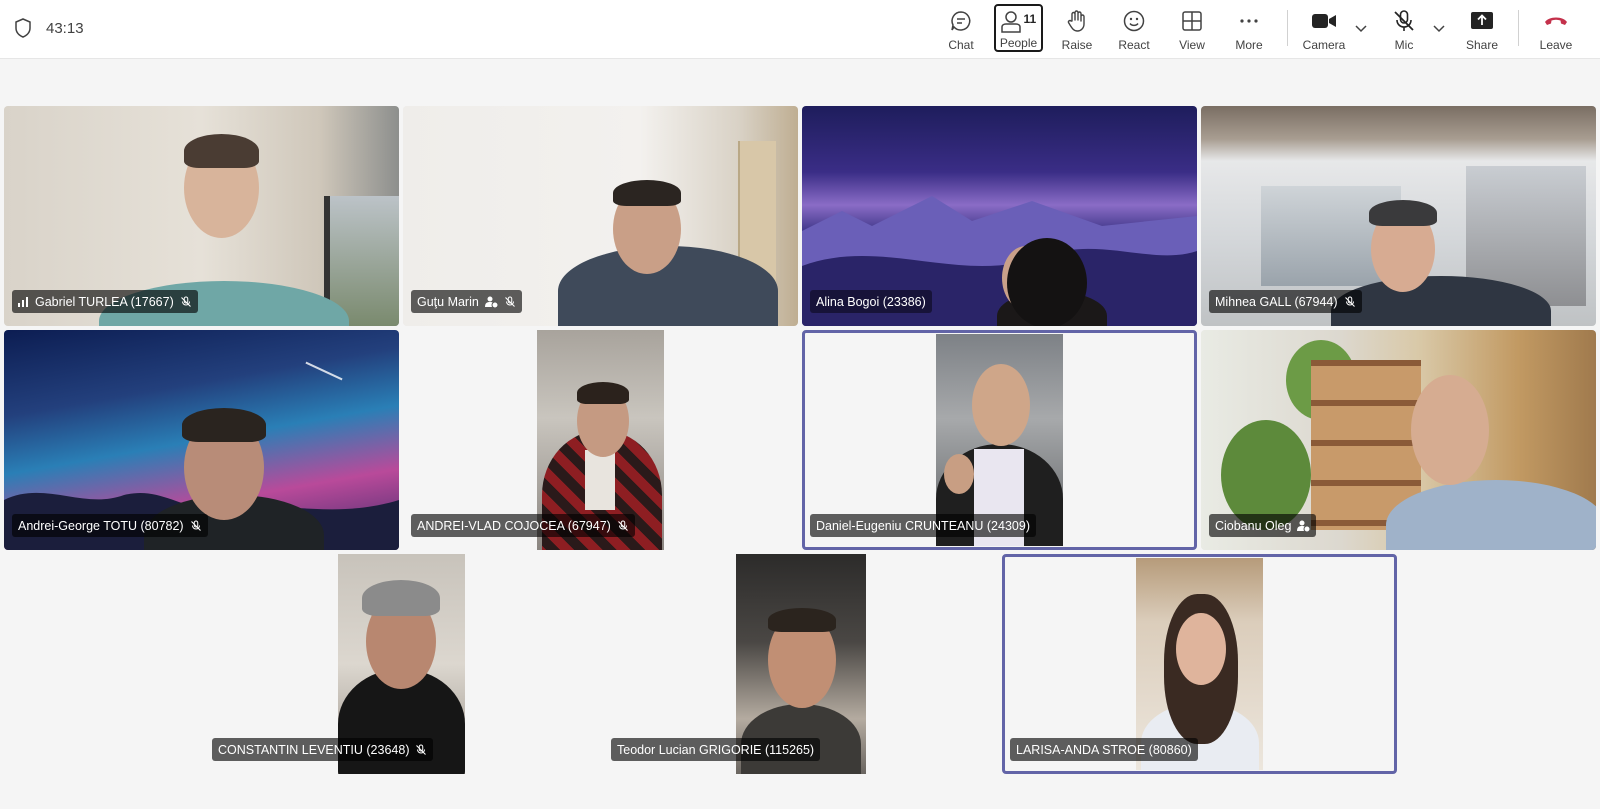  I want to click on participant-name: Alina Bogoi (23386), so click(871, 301).